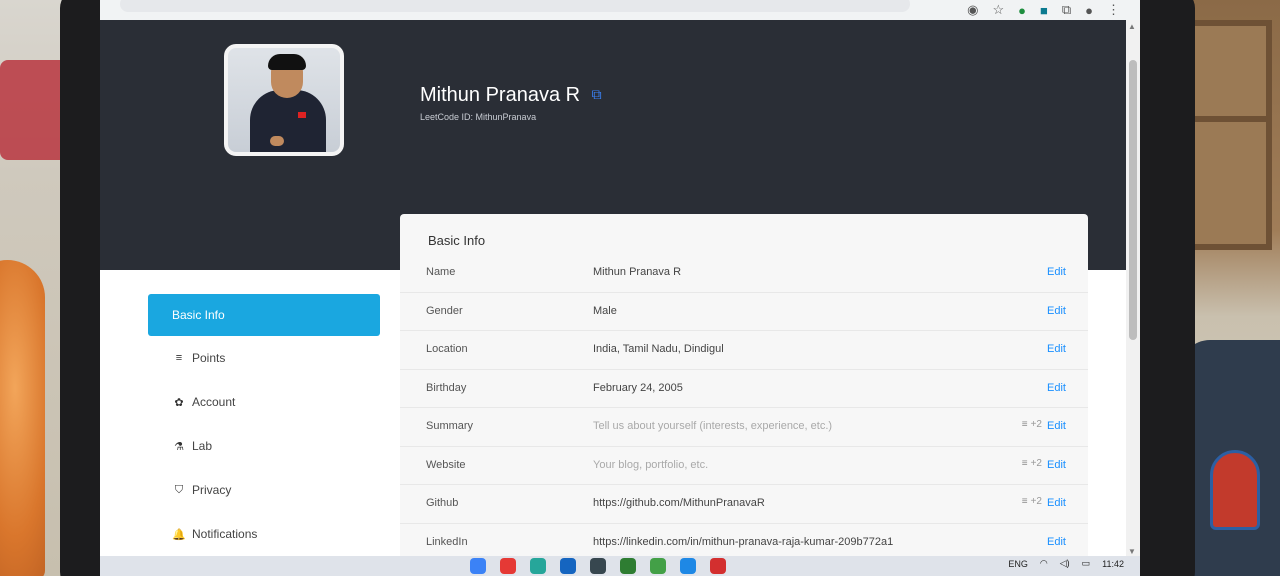 This screenshot has height=576, width=1280. I want to click on sidebar-item-label: Points, so click(209, 358).